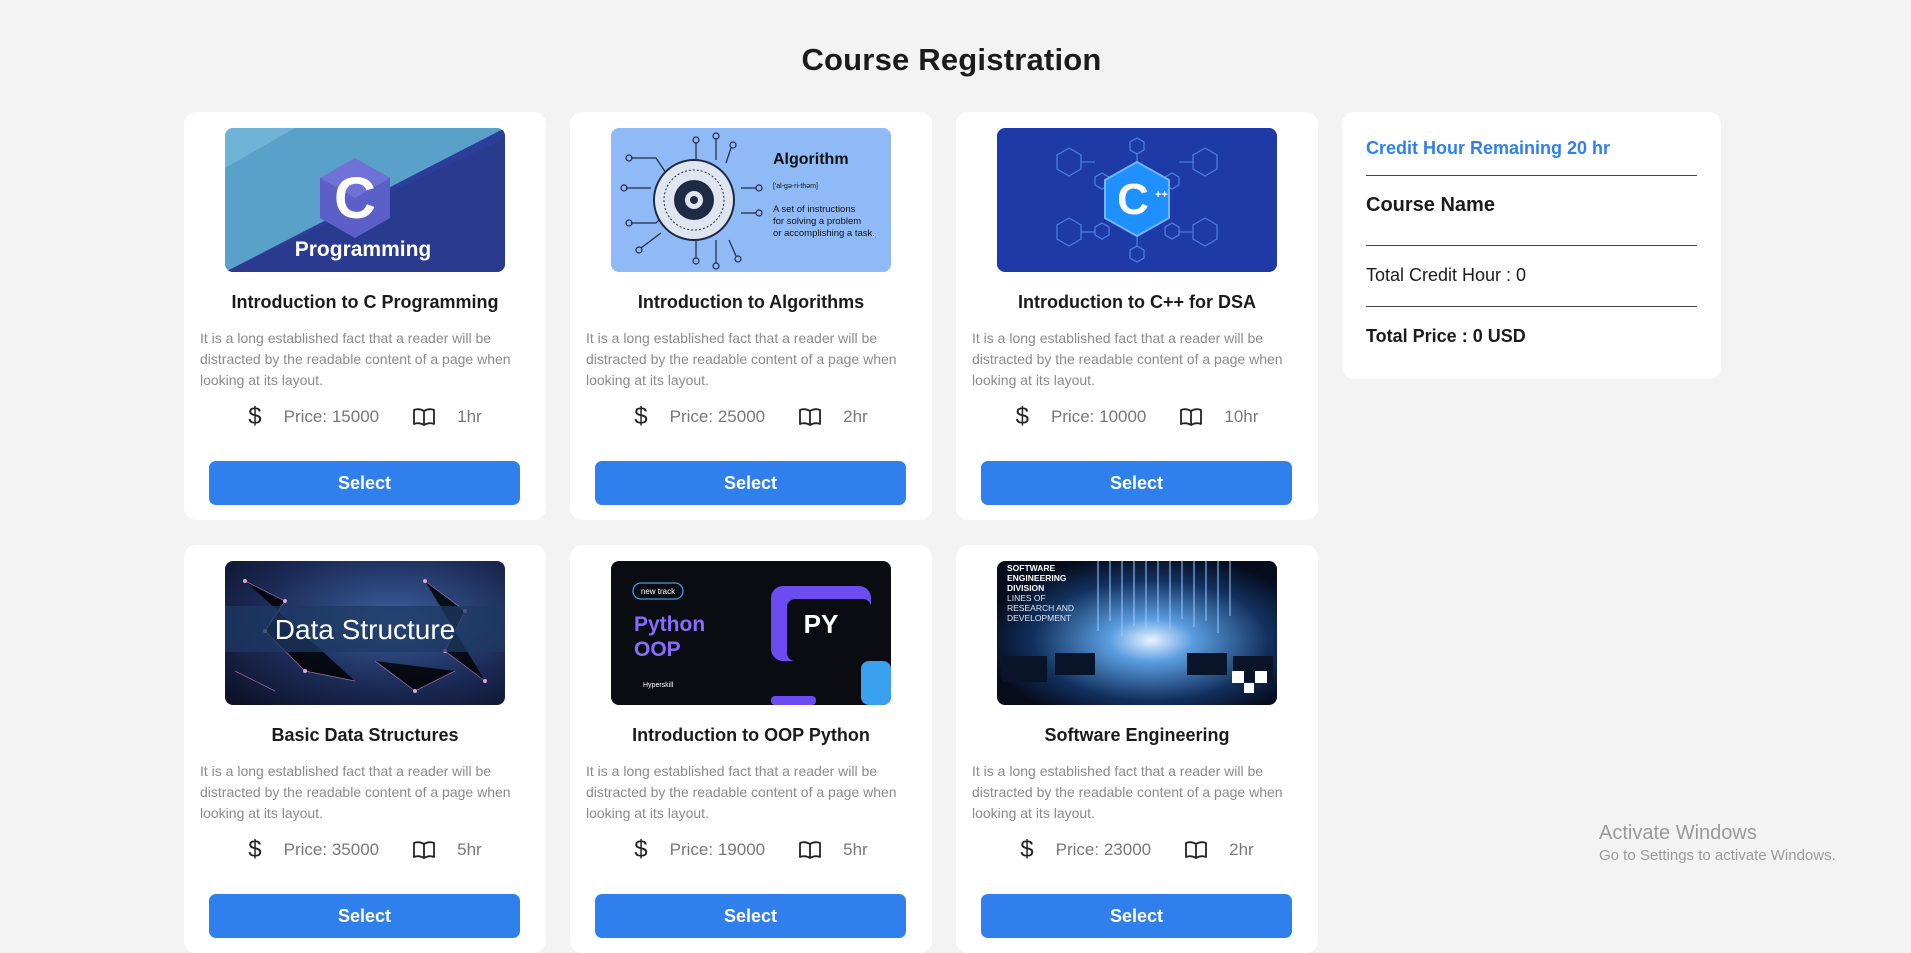 The height and width of the screenshot is (953, 1911). What do you see at coordinates (824, 233) in the screenshot?
I see `svg-text: or accomplishing a task.` at bounding box center [824, 233].